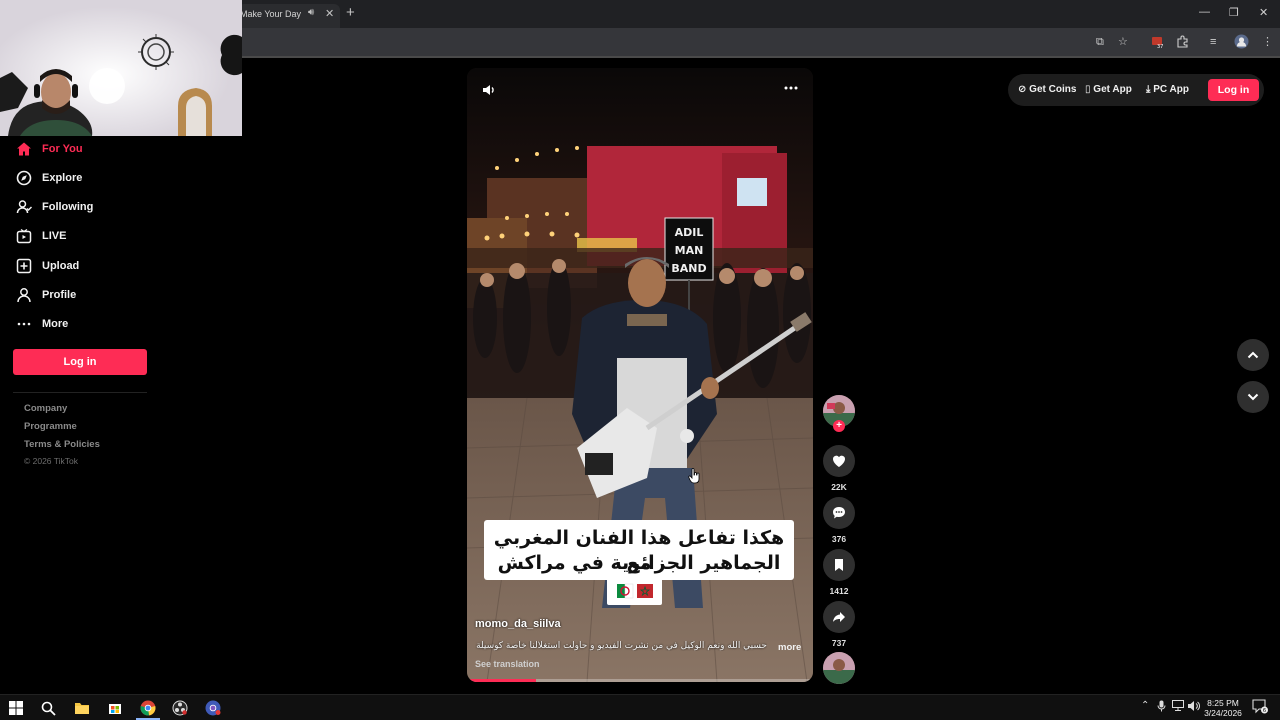  Describe the element at coordinates (45, 408) in the screenshot. I see `footer-link-company: Company` at that location.